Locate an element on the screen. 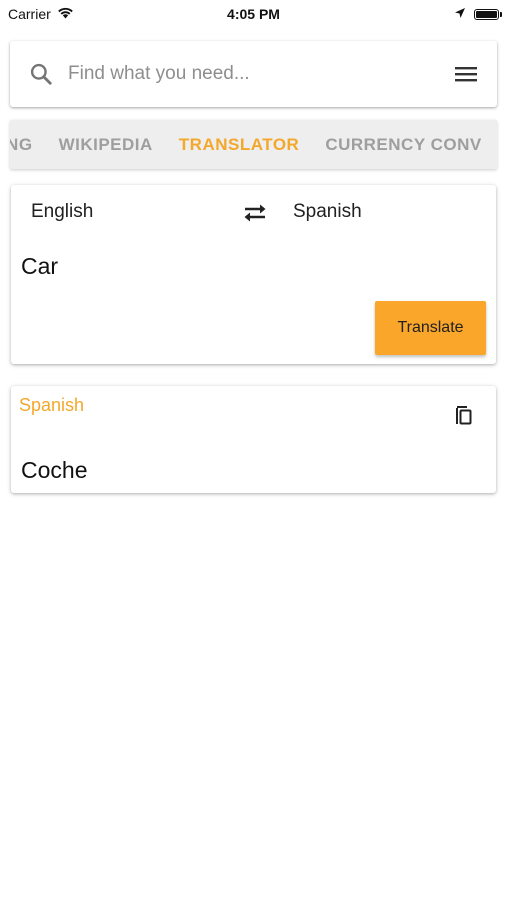  status-time: 4:05 PM is located at coordinates (253, 14).